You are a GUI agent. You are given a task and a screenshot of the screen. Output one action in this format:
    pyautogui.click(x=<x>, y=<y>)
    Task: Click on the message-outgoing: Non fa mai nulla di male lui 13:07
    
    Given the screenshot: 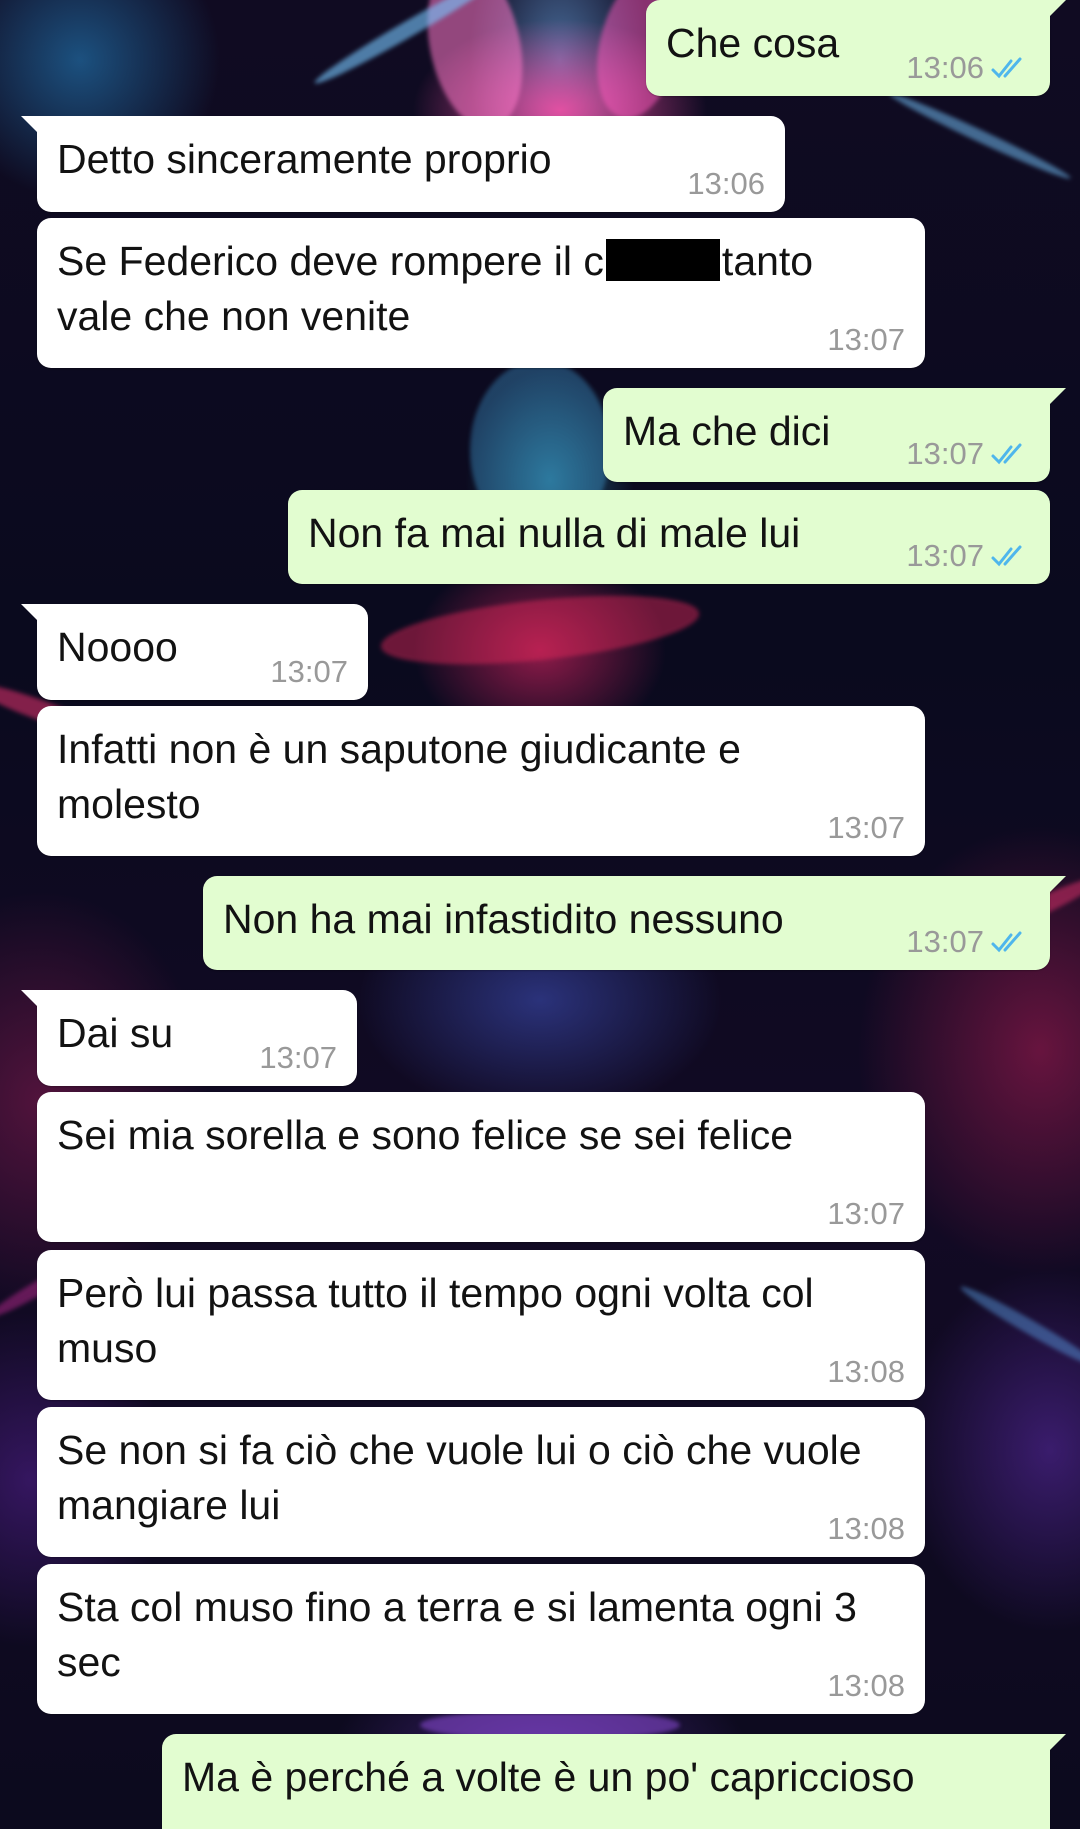 What is the action you would take?
    pyautogui.click(x=669, y=537)
    